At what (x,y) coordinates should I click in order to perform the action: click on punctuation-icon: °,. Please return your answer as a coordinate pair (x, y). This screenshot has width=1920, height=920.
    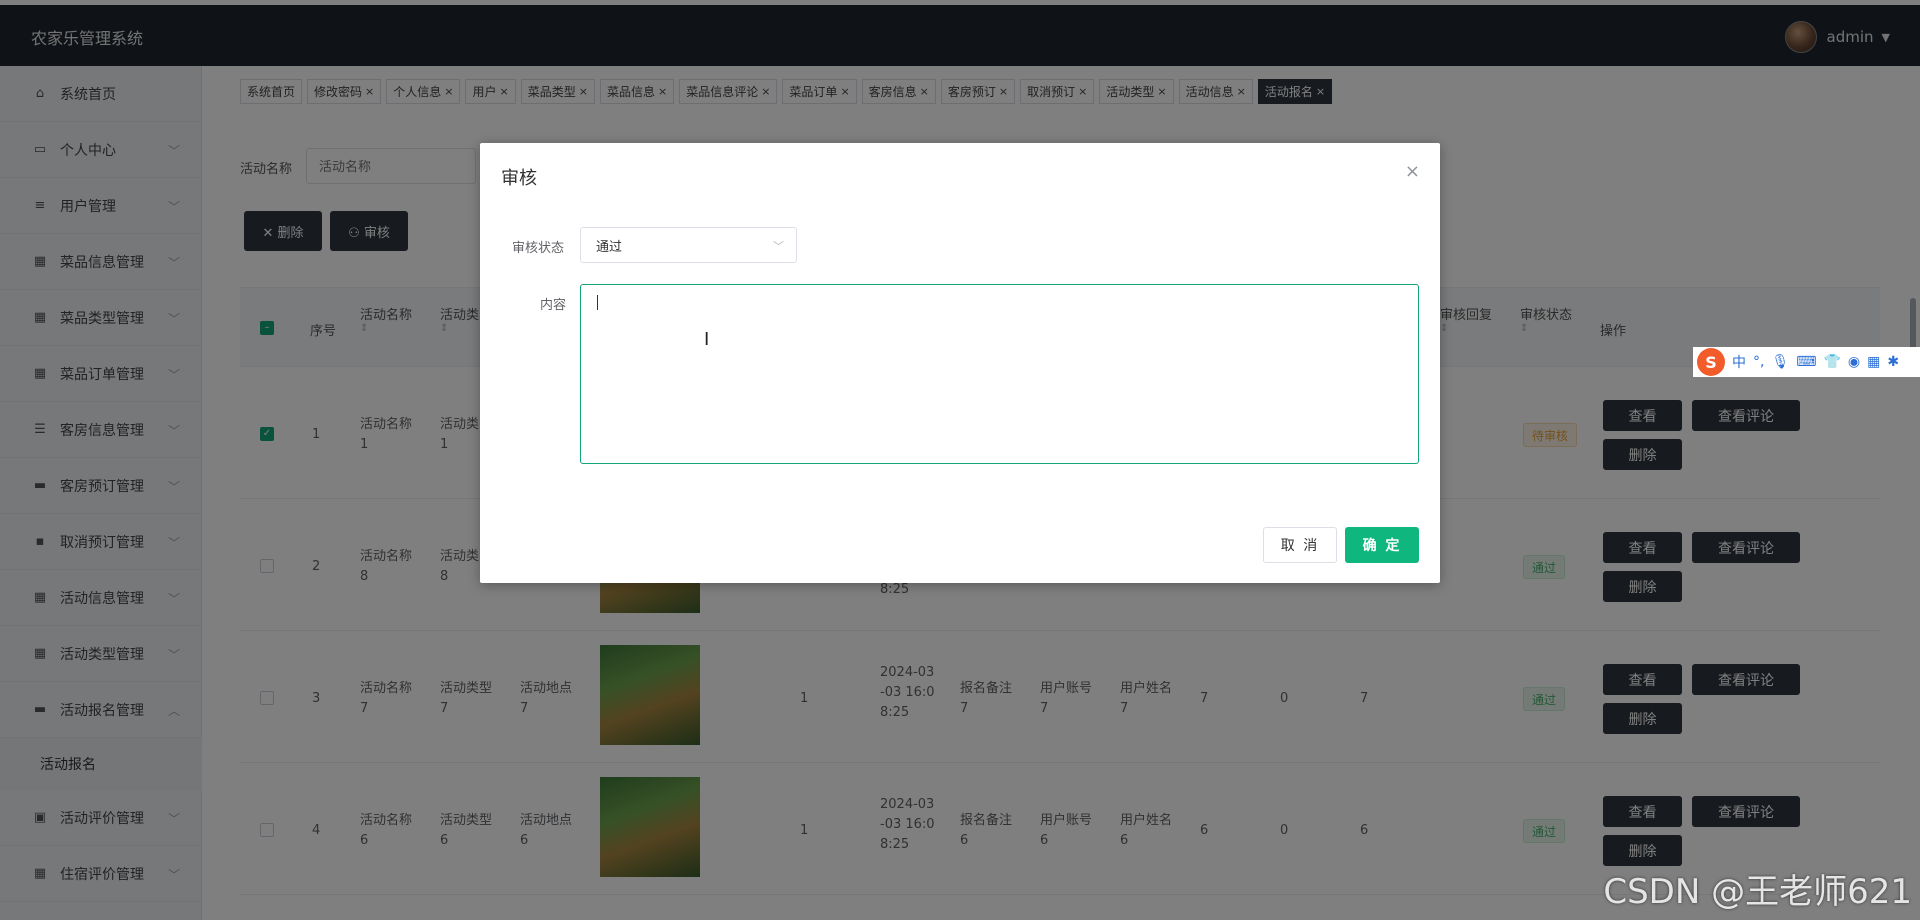
    Looking at the image, I should click on (1758, 362).